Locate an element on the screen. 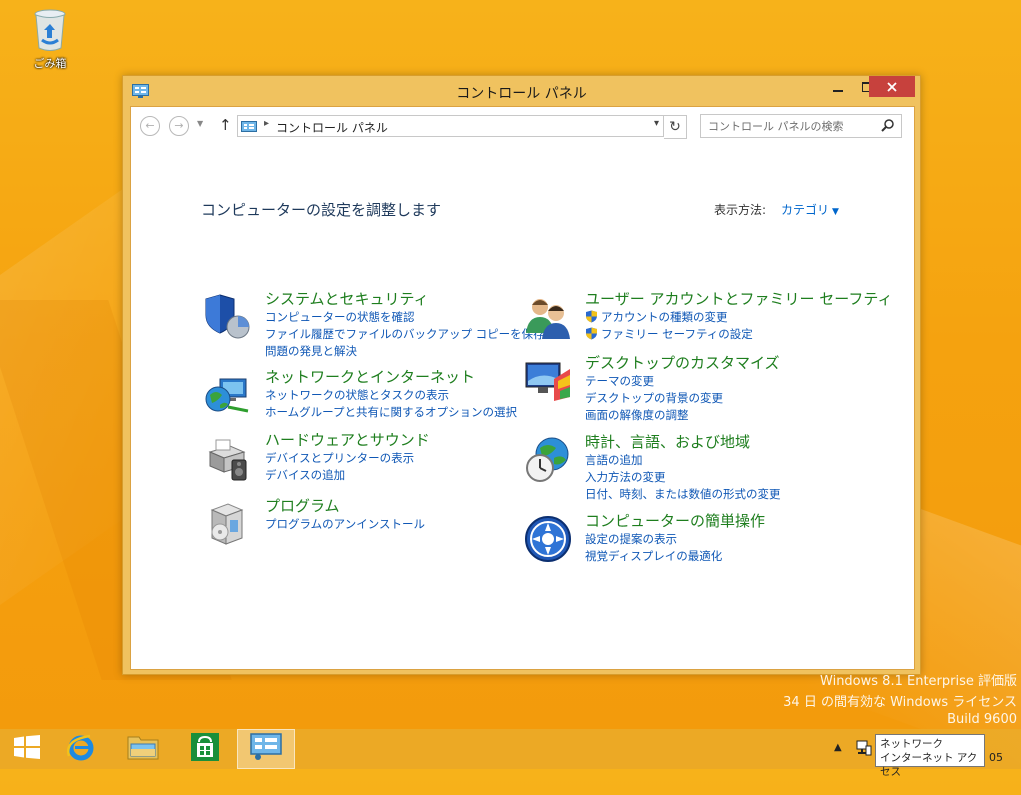 The width and height of the screenshot is (1021, 795). up-button: ↑ is located at coordinates (225, 125).